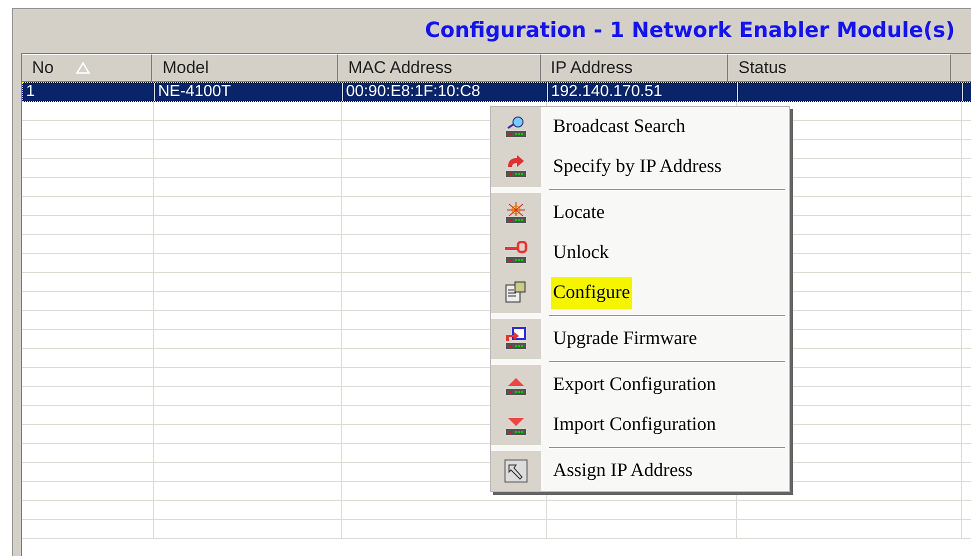 This screenshot has height=556, width=971. What do you see at coordinates (516, 253) in the screenshot?
I see `key-icon` at bounding box center [516, 253].